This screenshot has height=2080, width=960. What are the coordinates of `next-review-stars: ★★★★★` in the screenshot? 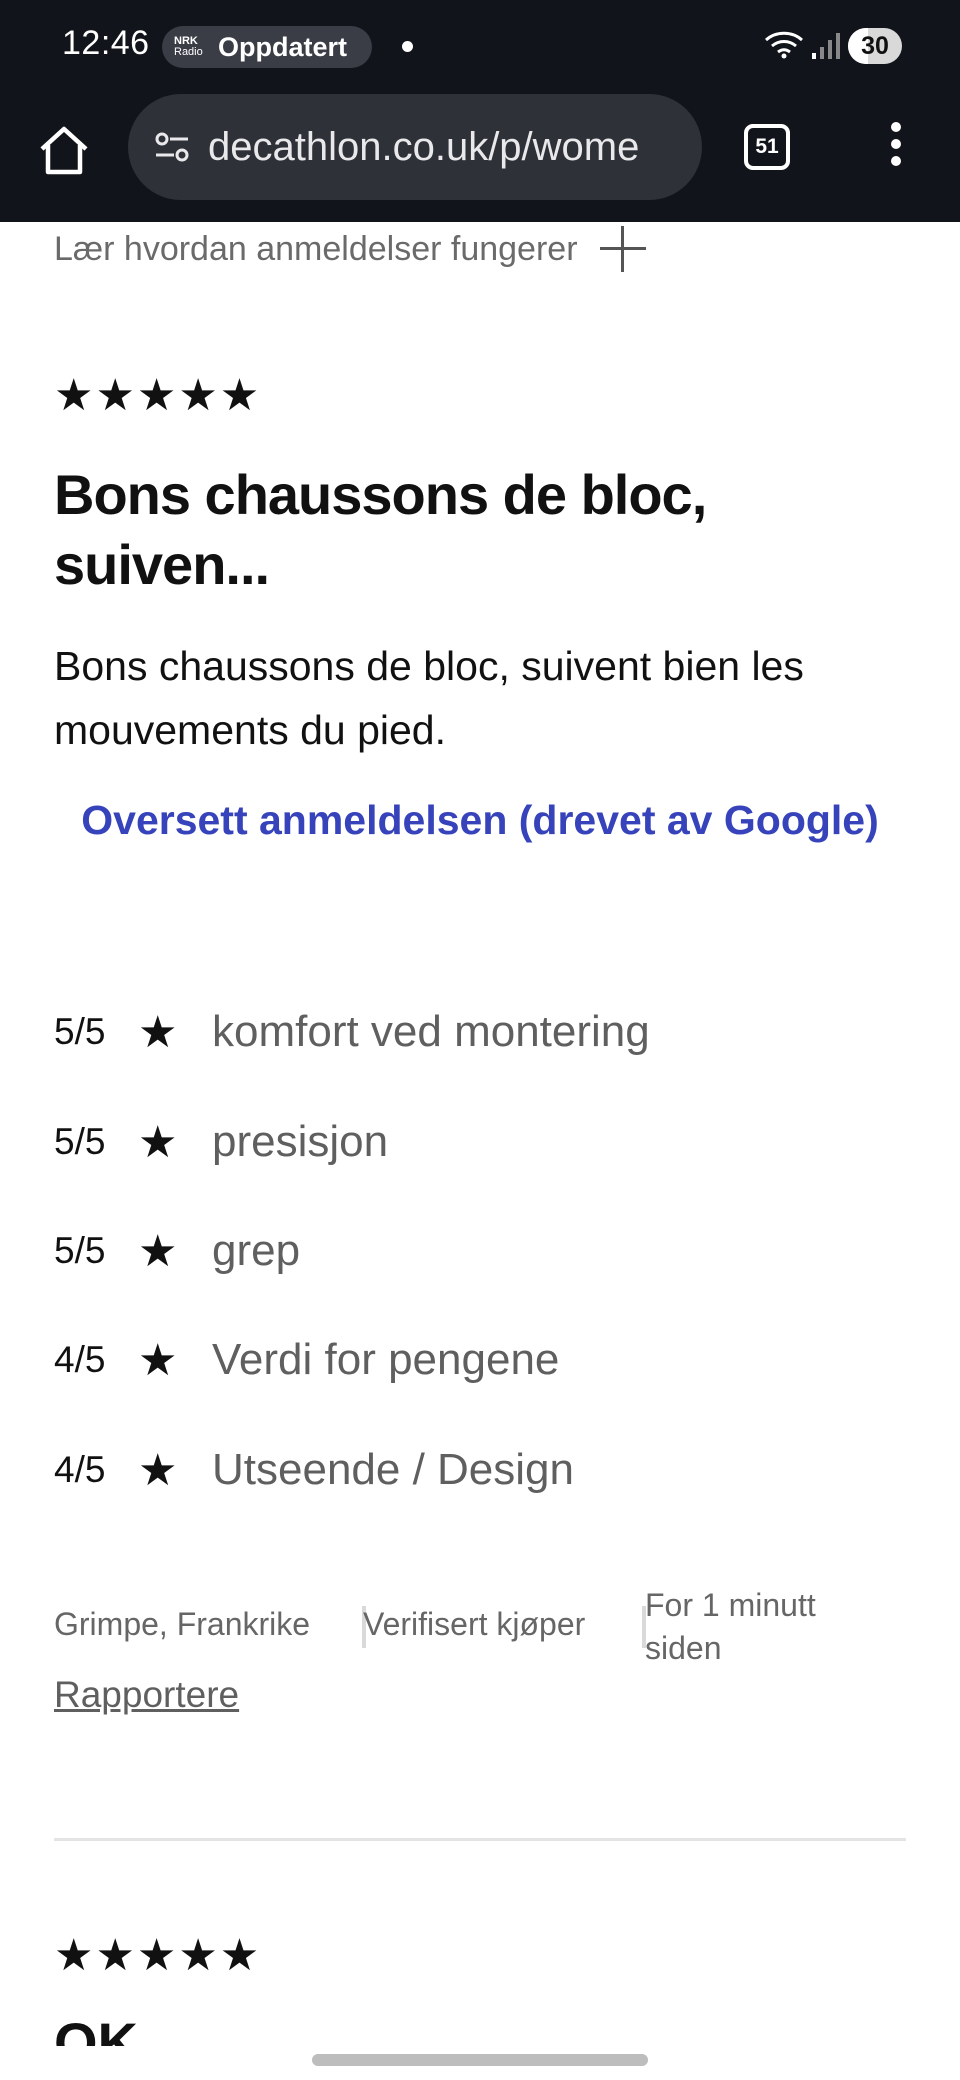 It's located at (158, 1955).